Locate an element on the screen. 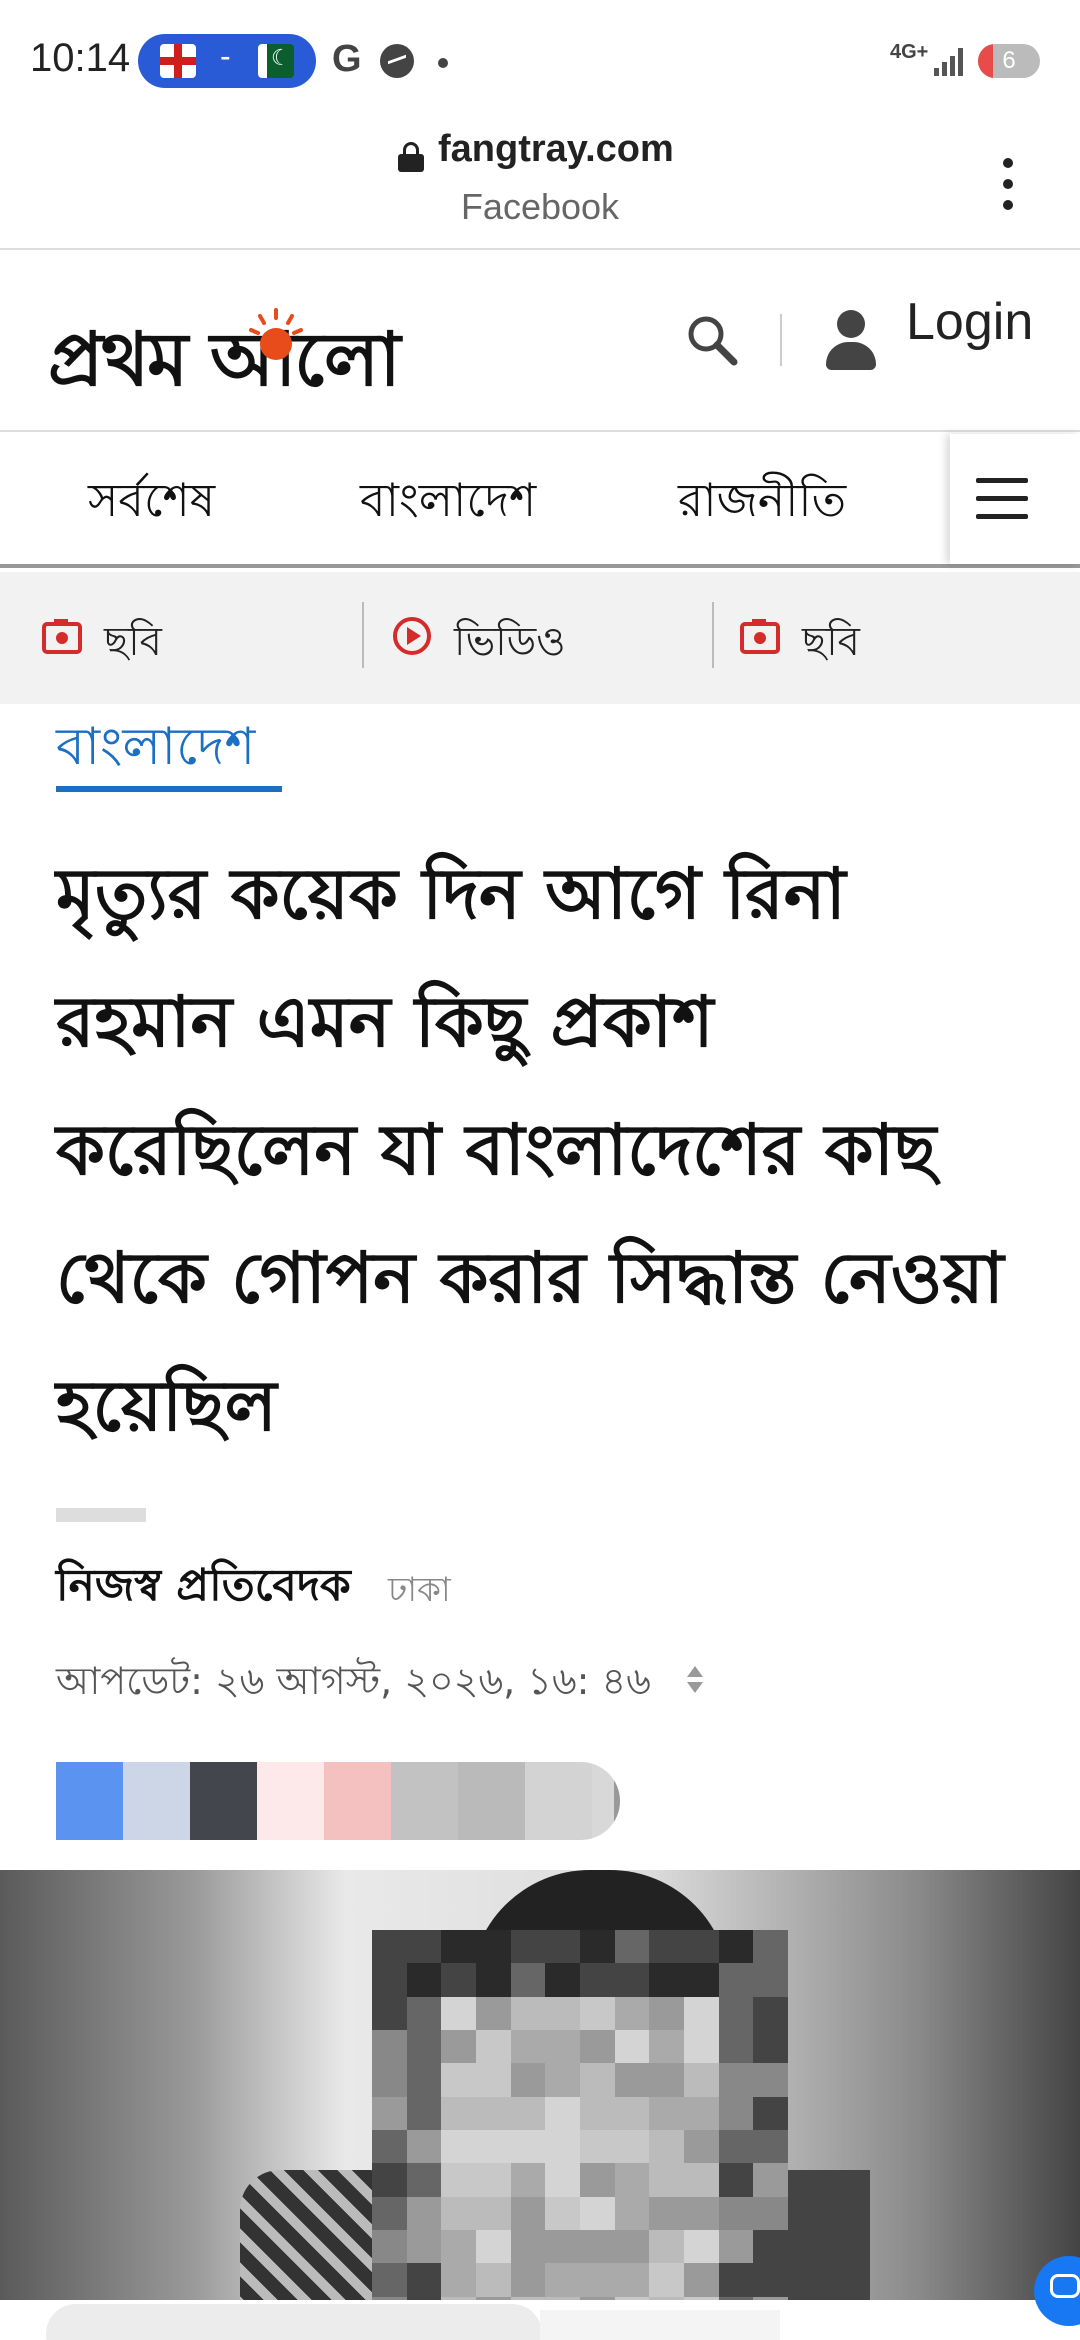 This screenshot has width=1080, height=2340. header-divider is located at coordinates (781, 340).